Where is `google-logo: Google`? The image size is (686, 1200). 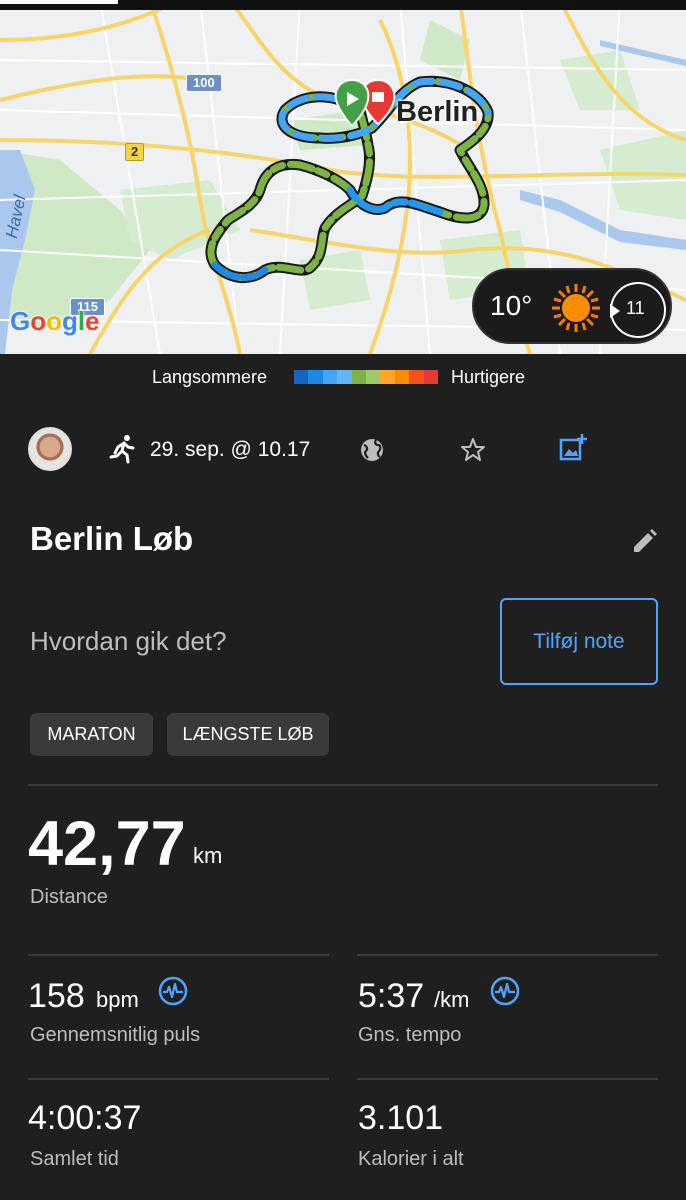 google-logo: Google is located at coordinates (55, 321).